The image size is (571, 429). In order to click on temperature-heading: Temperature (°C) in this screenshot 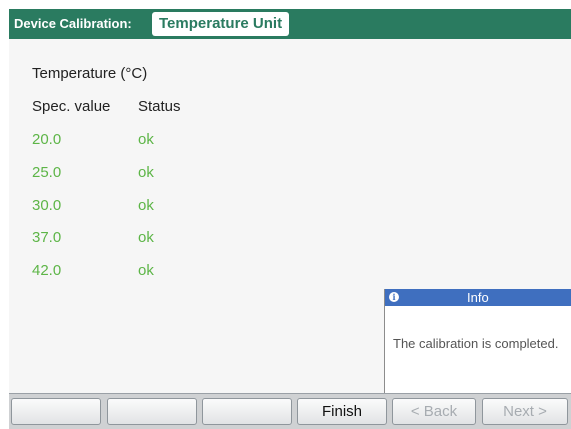, I will do `click(90, 73)`.